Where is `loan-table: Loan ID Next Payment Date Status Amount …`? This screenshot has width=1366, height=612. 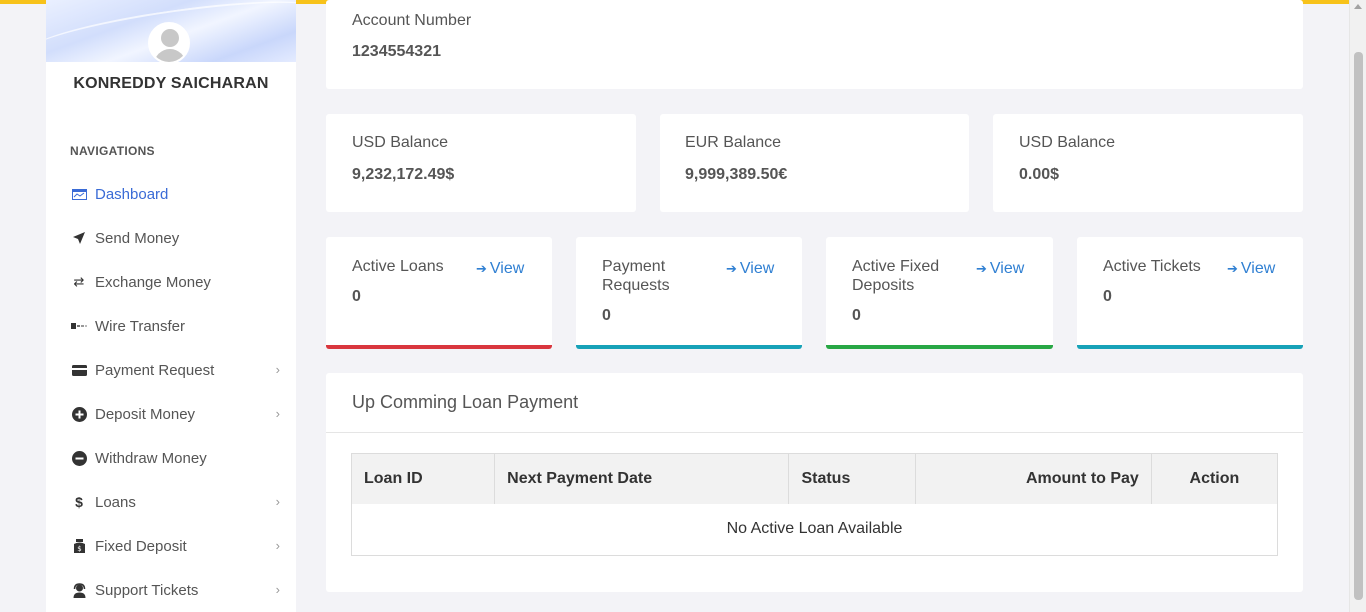
loan-table: Loan ID Next Payment Date Status Amount … is located at coordinates (814, 504).